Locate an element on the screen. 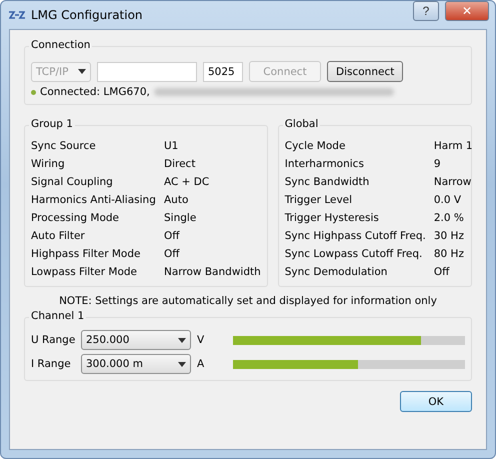 The width and height of the screenshot is (496, 459). setting-label: Lowpass Filter Mode is located at coordinates (84, 272).